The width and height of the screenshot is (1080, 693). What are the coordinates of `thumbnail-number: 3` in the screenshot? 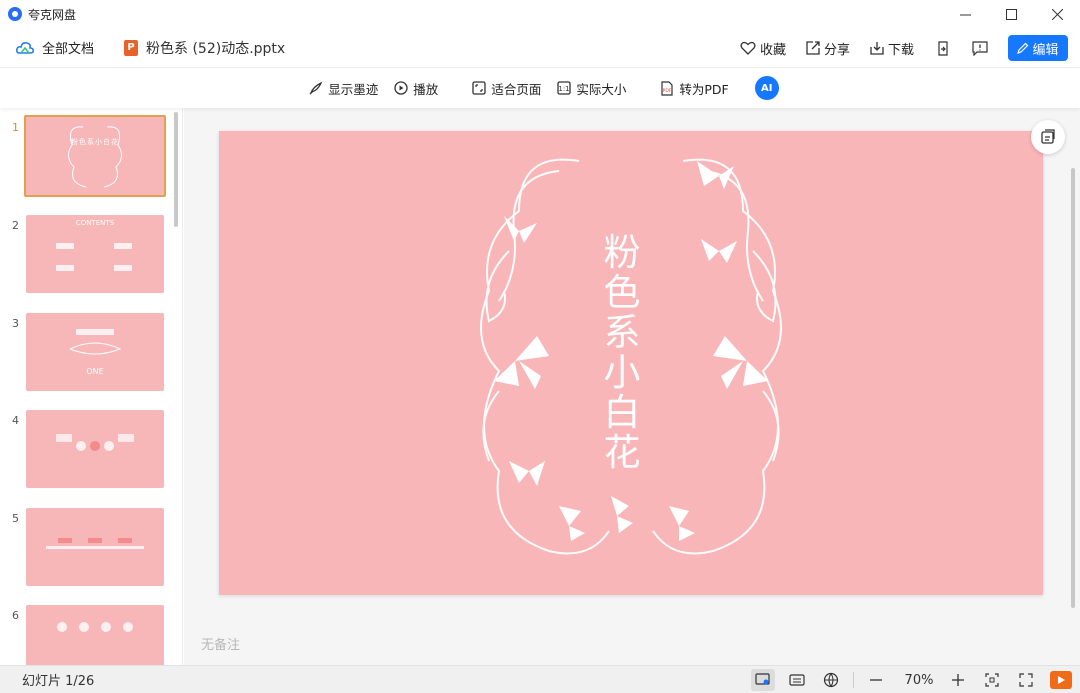 It's located at (15, 323).